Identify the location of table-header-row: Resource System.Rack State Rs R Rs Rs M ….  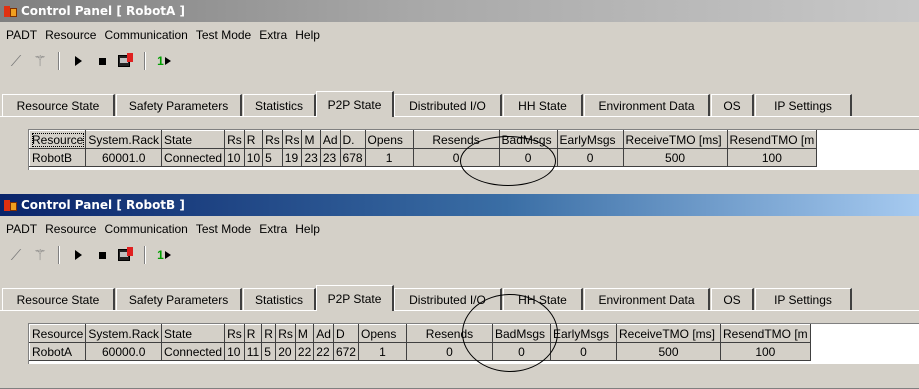
(423, 139).